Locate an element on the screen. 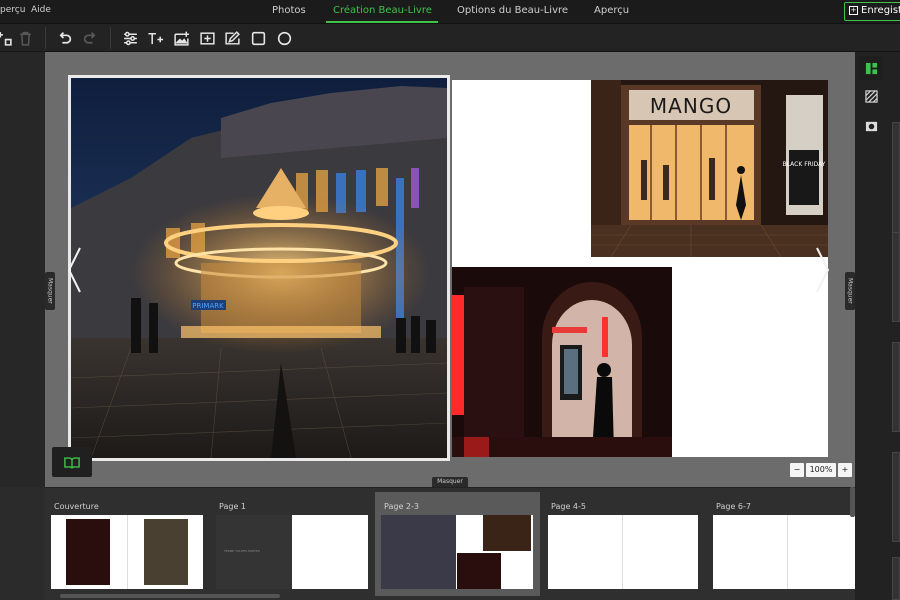  tab-photos: Photos is located at coordinates (289, 10).